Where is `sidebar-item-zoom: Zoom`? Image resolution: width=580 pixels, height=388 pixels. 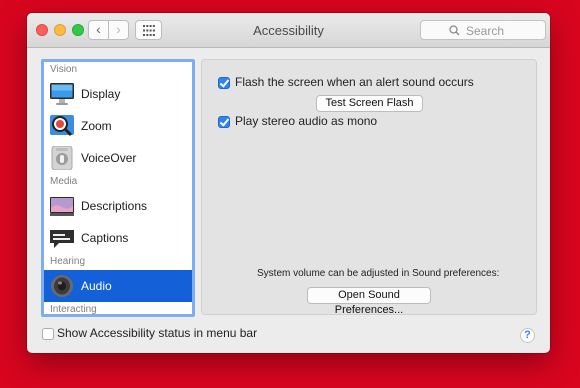
sidebar-item-zoom: Zoom is located at coordinates (118, 126).